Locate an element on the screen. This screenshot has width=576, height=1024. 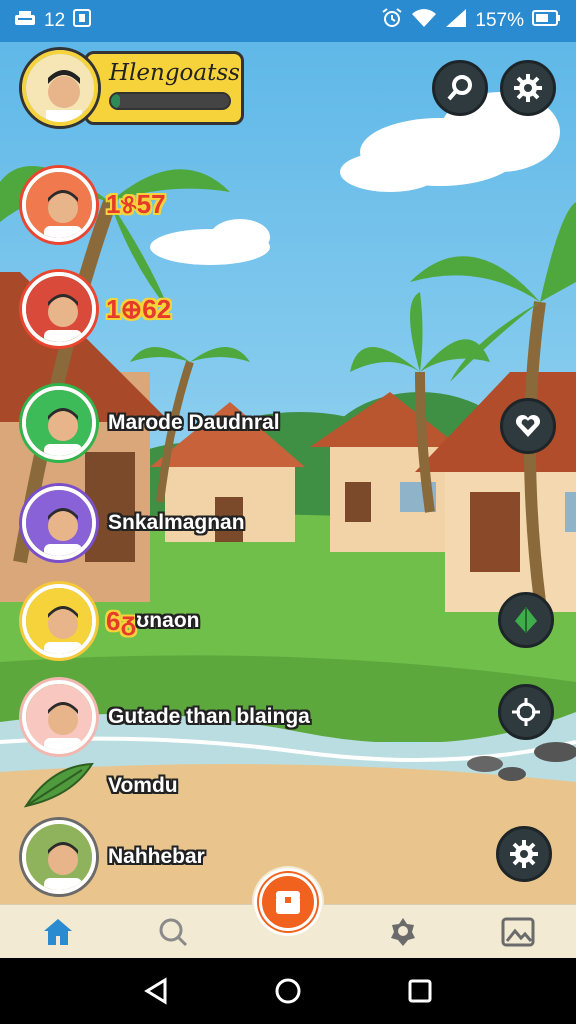
player-row: Snkalmagnan is located at coordinates (133, 523).